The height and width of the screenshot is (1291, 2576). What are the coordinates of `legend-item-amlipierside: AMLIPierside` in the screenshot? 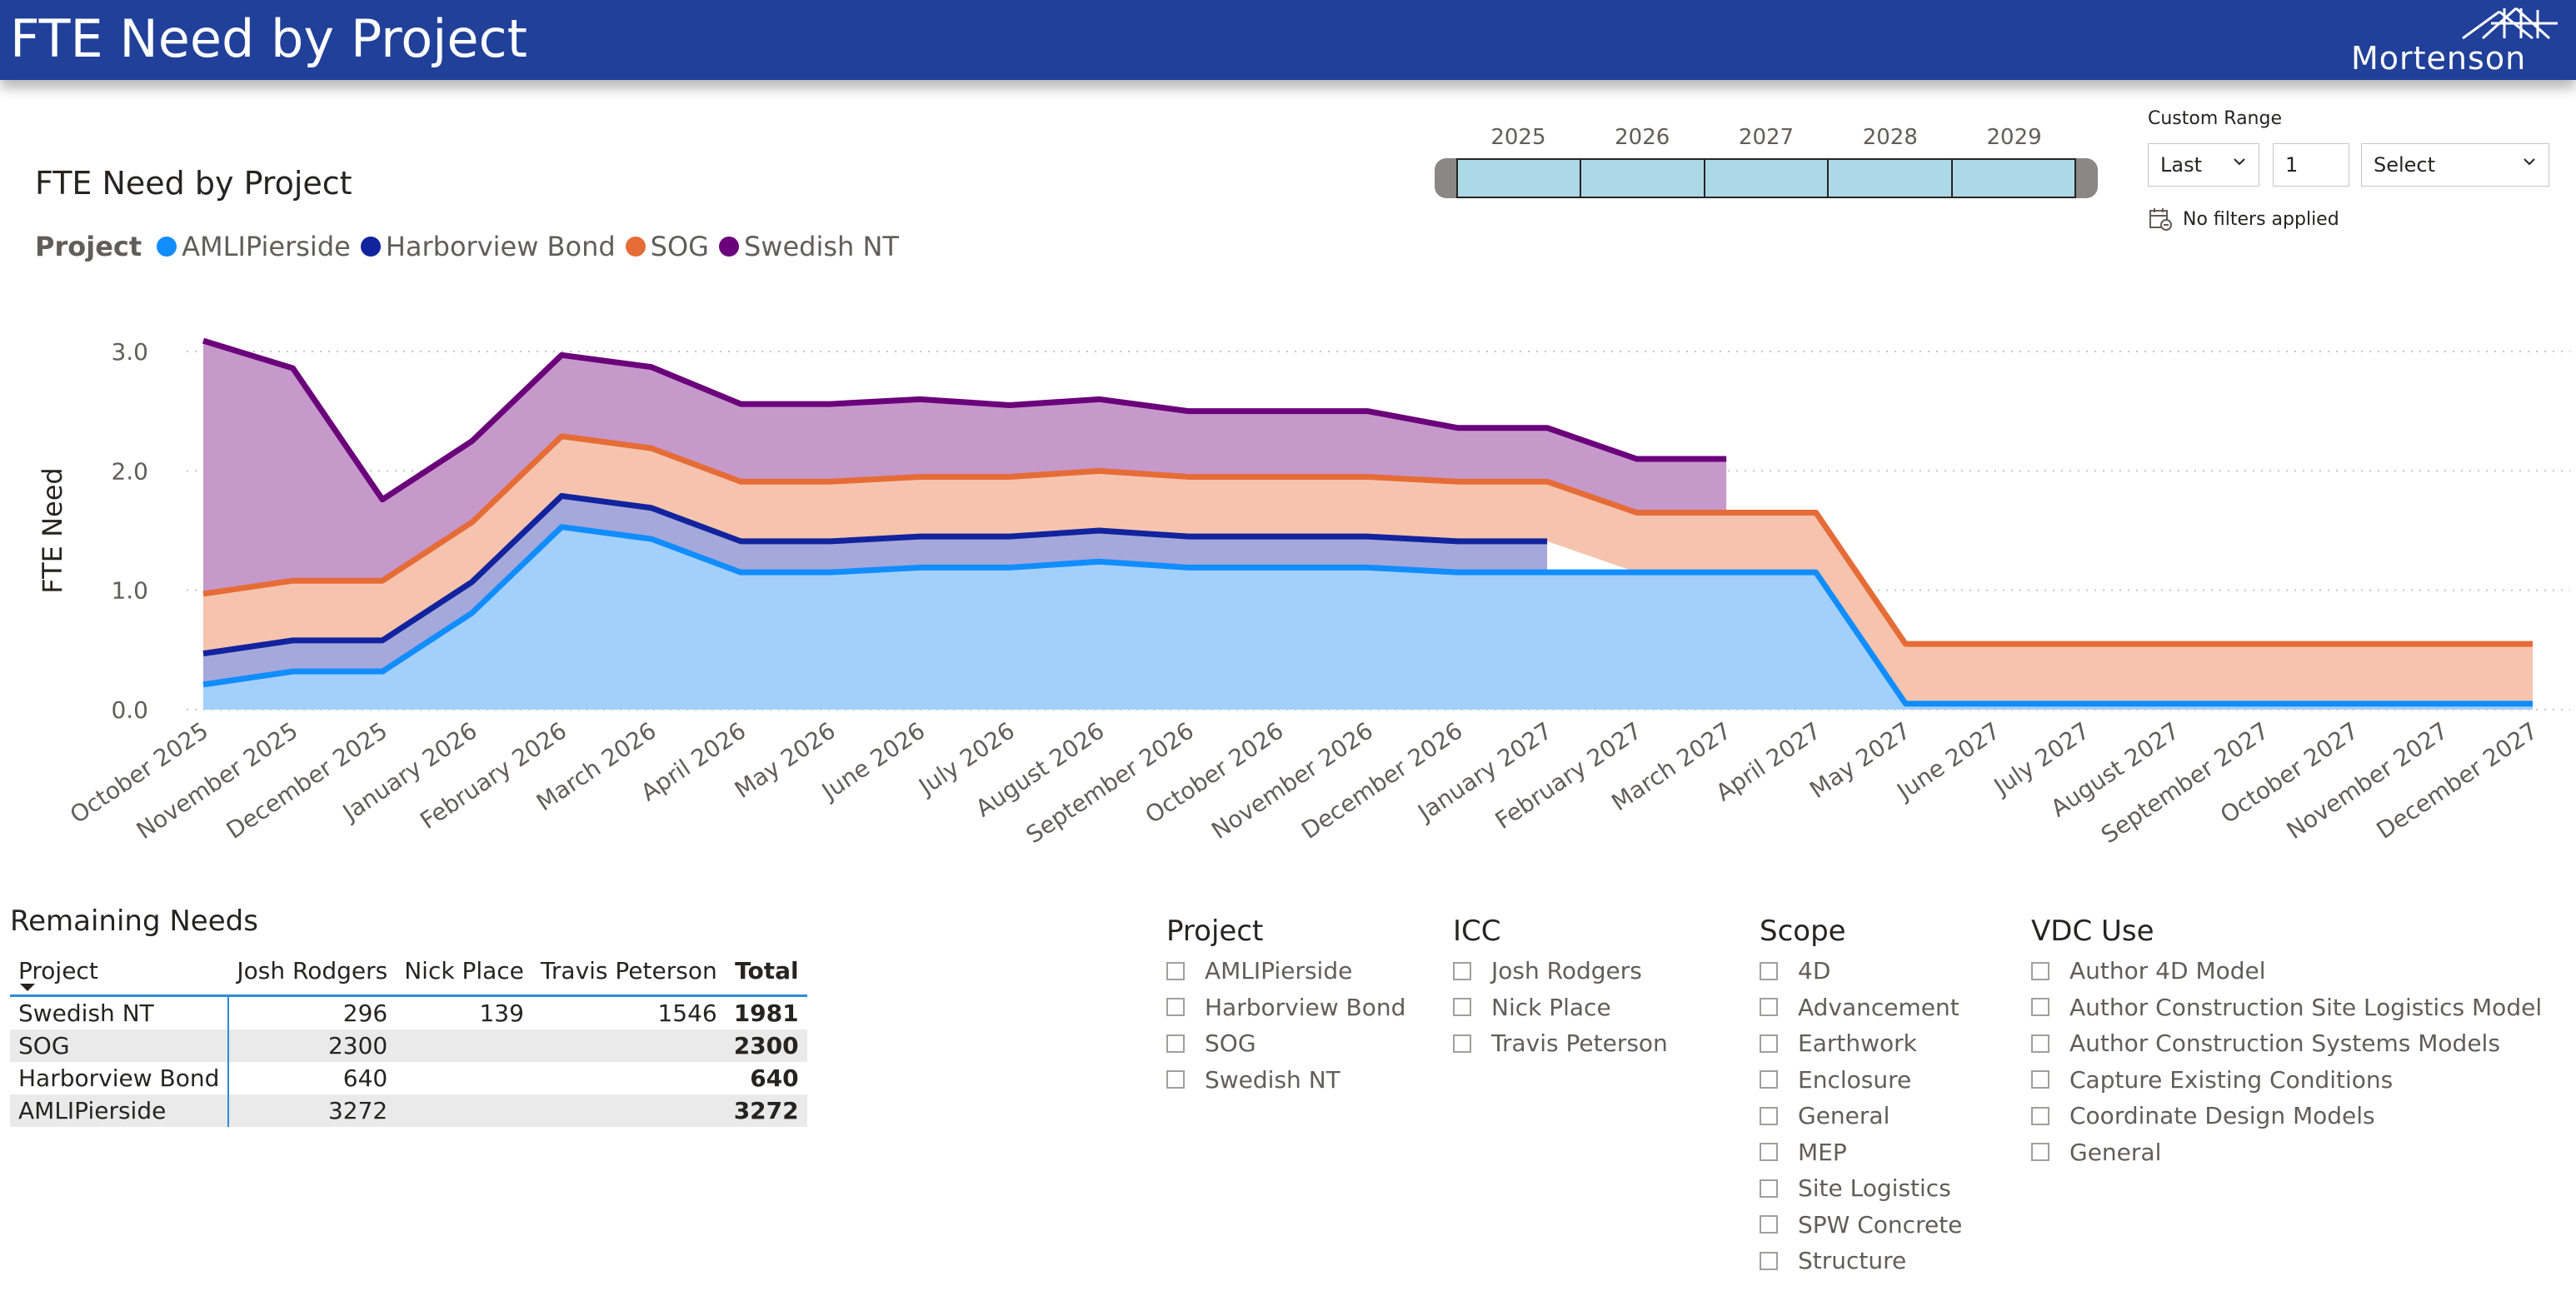 It's located at (254, 246).